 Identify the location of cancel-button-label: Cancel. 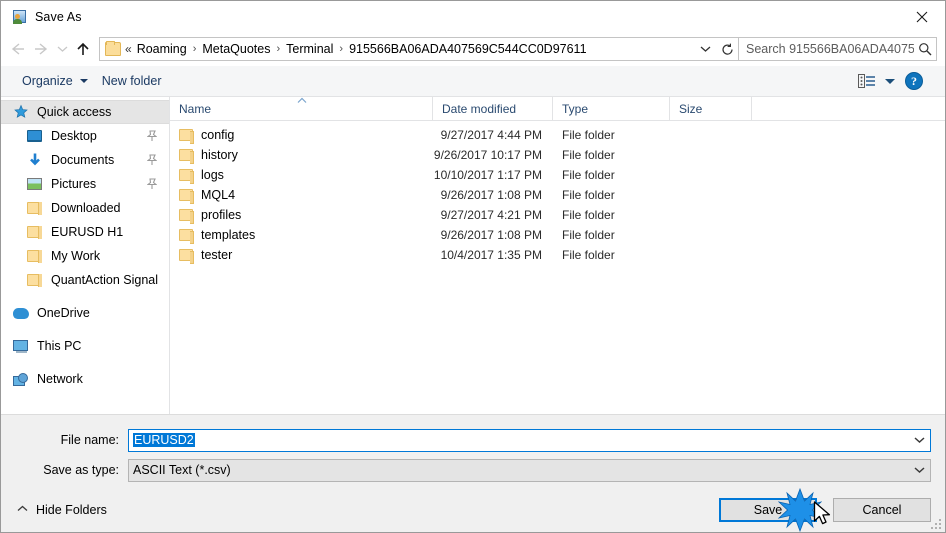
(882, 509).